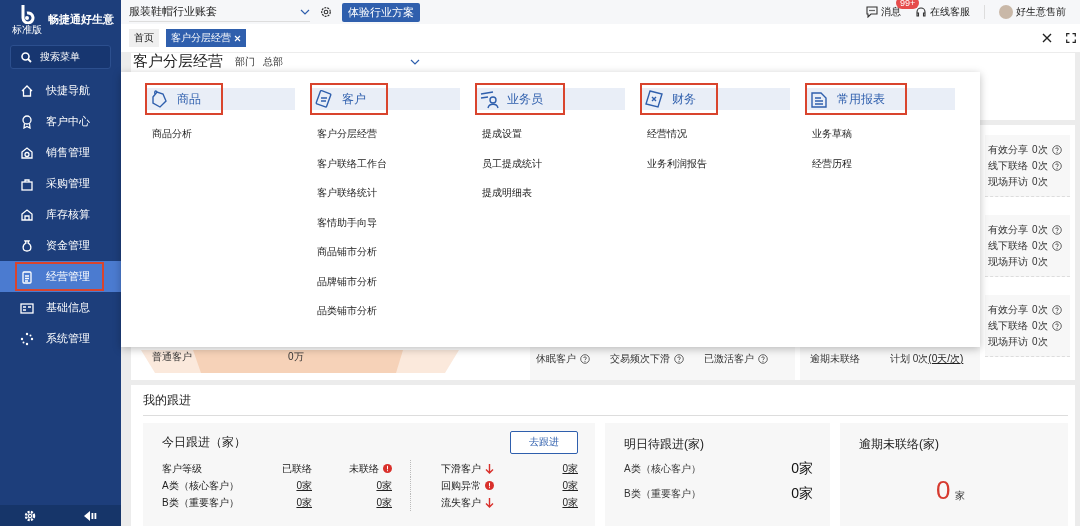 This screenshot has height=526, width=1080. I want to click on money-bag-icon, so click(27, 245).